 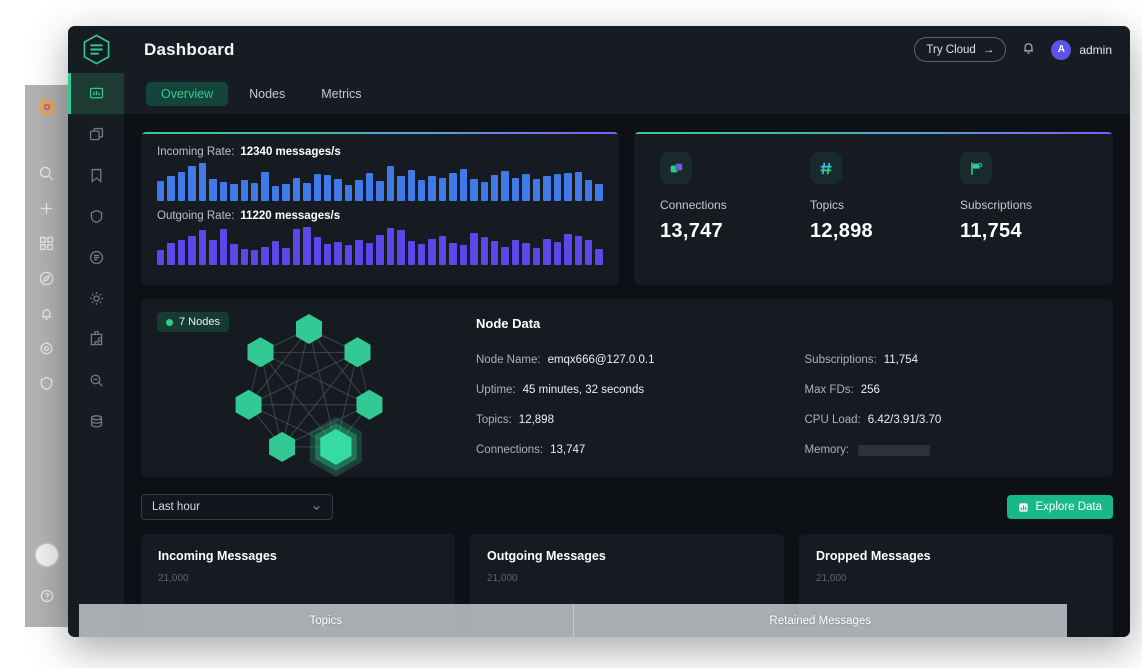 What do you see at coordinates (326, 620) in the screenshot?
I see `overlay-cell-topics: Topics` at bounding box center [326, 620].